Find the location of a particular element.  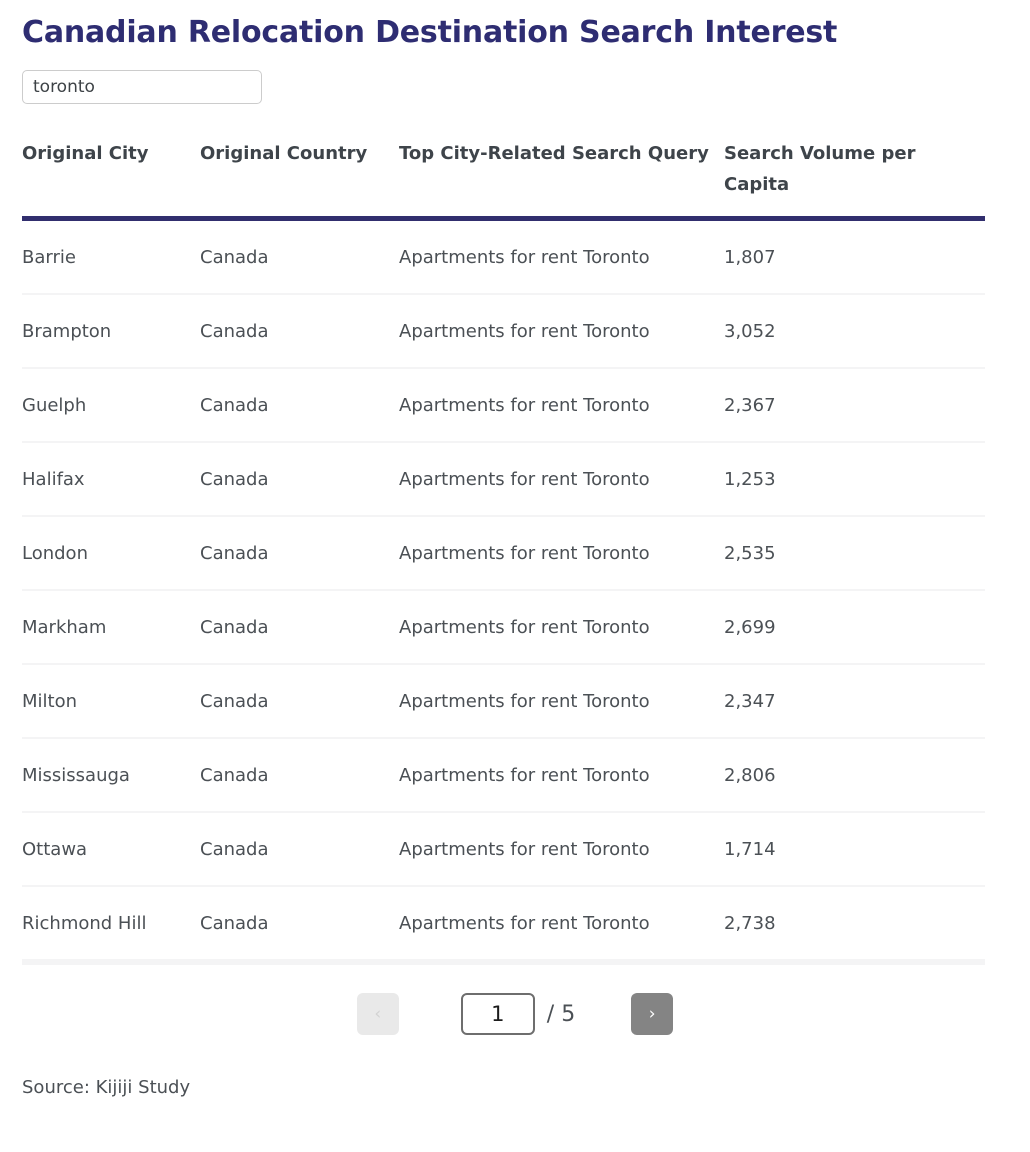

cell-original-city: Mississauga is located at coordinates (111, 775).